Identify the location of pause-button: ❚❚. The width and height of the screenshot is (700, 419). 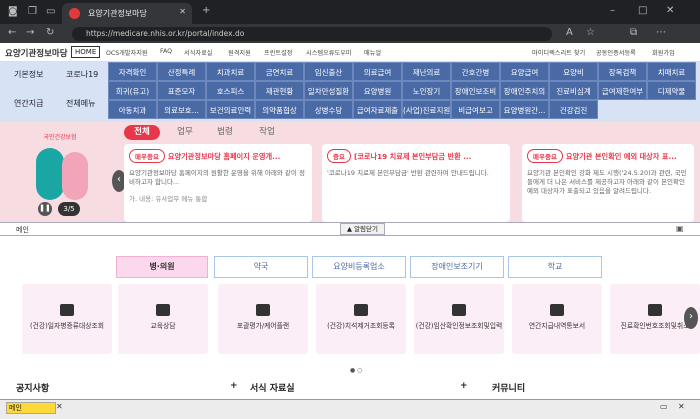
(45, 209).